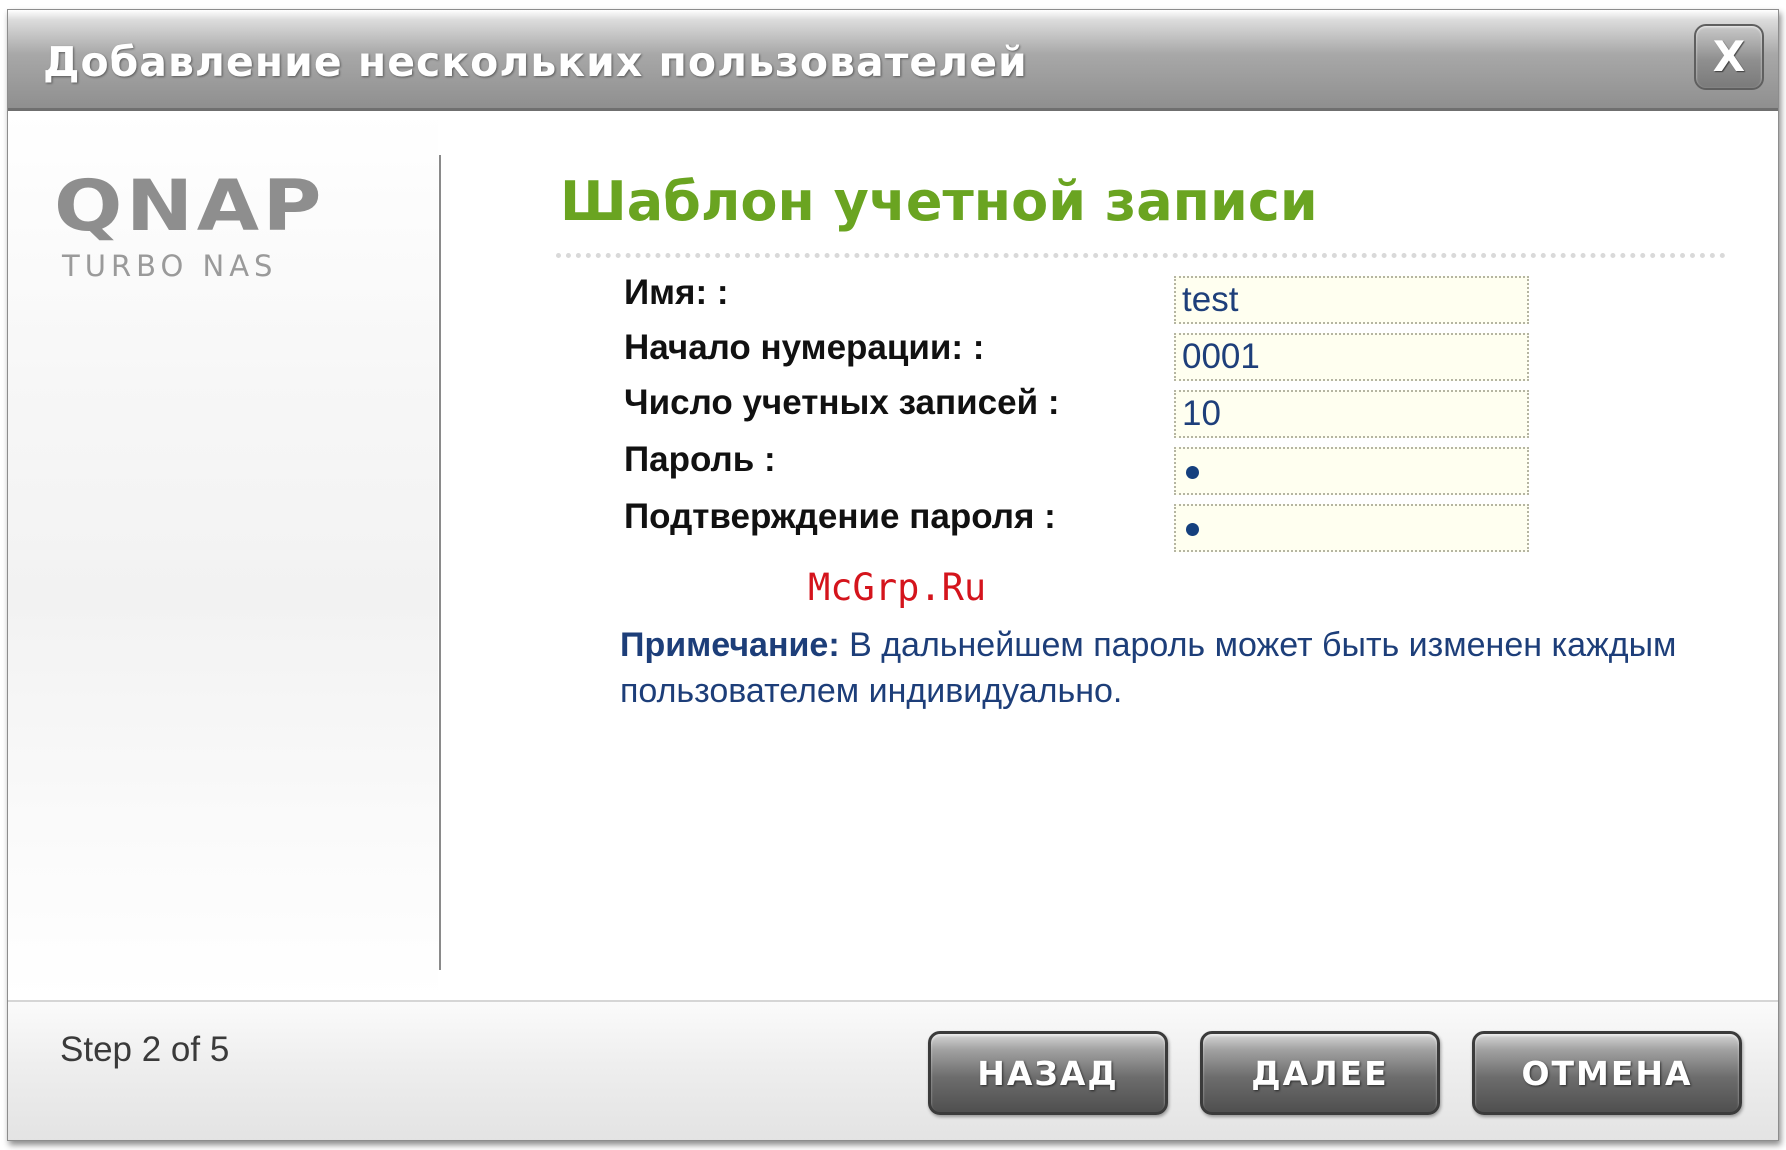 The width and height of the screenshot is (1786, 1150). I want to click on name-label: Имя: :, so click(676, 292).